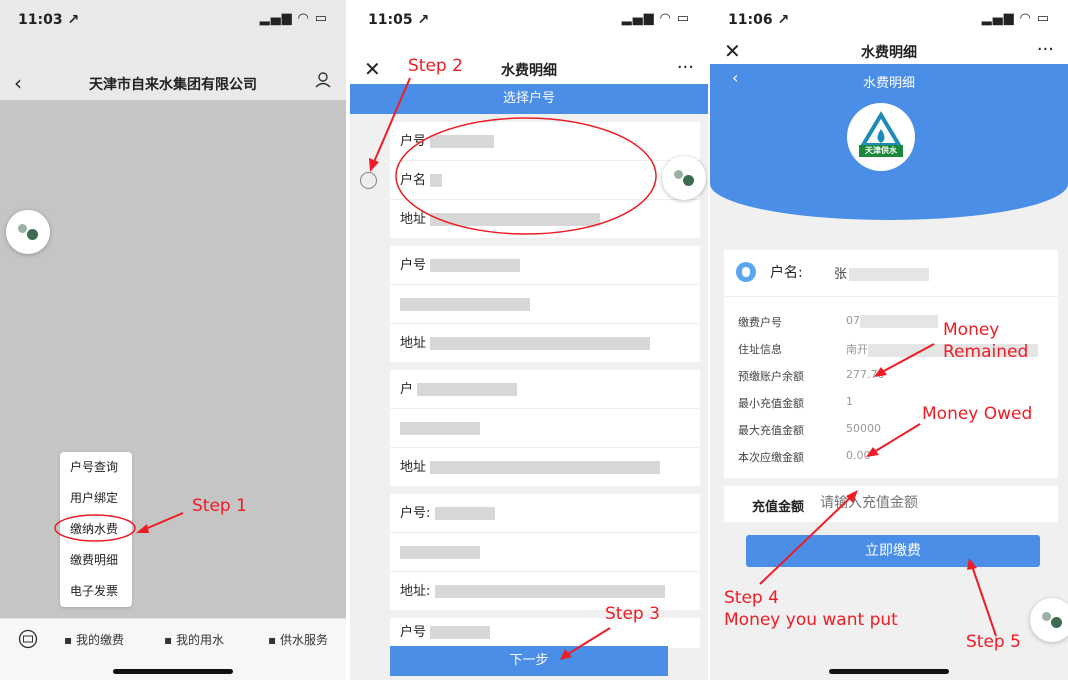  What do you see at coordinates (971, 330) in the screenshot?
I see `annotation-money: Money` at bounding box center [971, 330].